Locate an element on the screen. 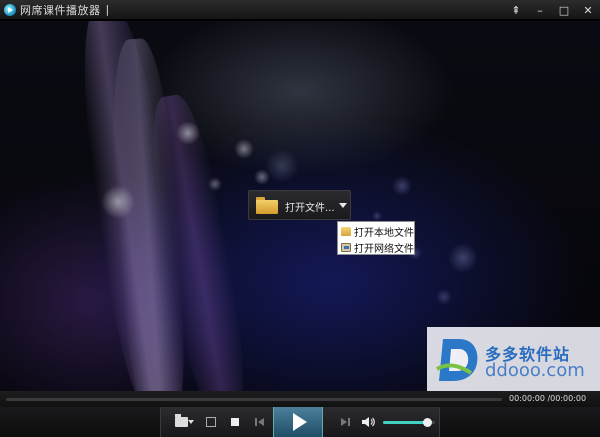 The height and width of the screenshot is (437, 600). volume-handle is located at coordinates (428, 422).